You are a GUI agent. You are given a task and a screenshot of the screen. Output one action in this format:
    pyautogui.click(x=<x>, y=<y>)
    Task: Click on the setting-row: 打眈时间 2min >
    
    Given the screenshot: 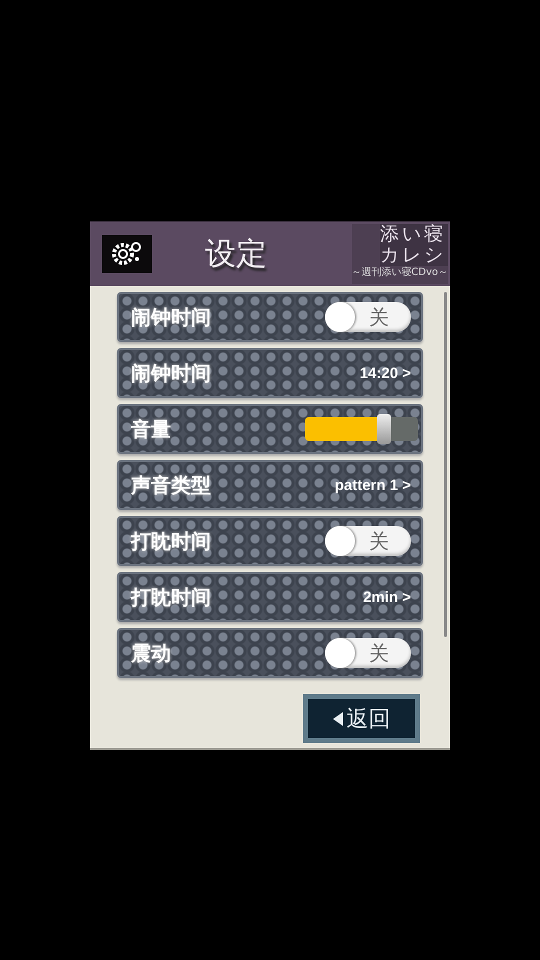 What is the action you would take?
    pyautogui.click(x=270, y=597)
    